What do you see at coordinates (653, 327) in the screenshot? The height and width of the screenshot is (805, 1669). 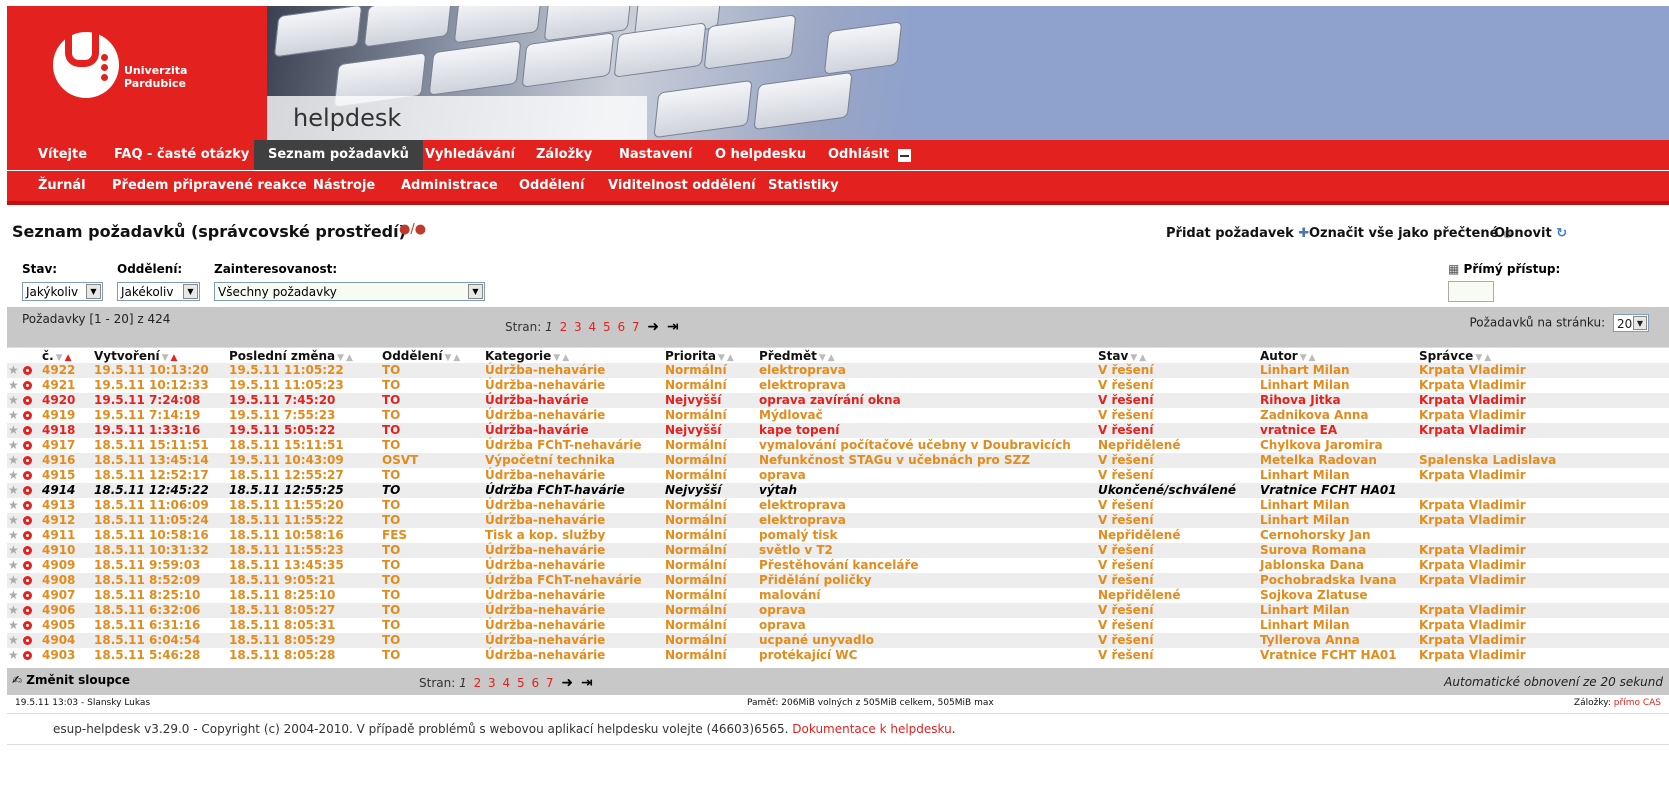 I see `next-page-icon: ➜` at bounding box center [653, 327].